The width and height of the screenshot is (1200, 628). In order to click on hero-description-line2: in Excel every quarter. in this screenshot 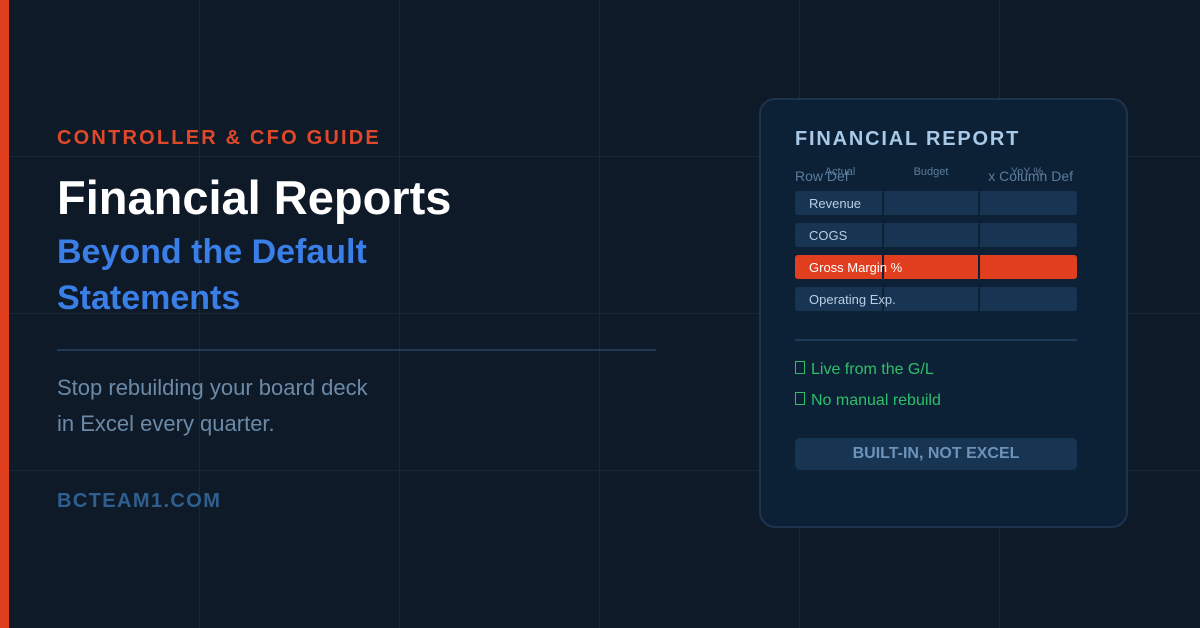, I will do `click(166, 423)`.